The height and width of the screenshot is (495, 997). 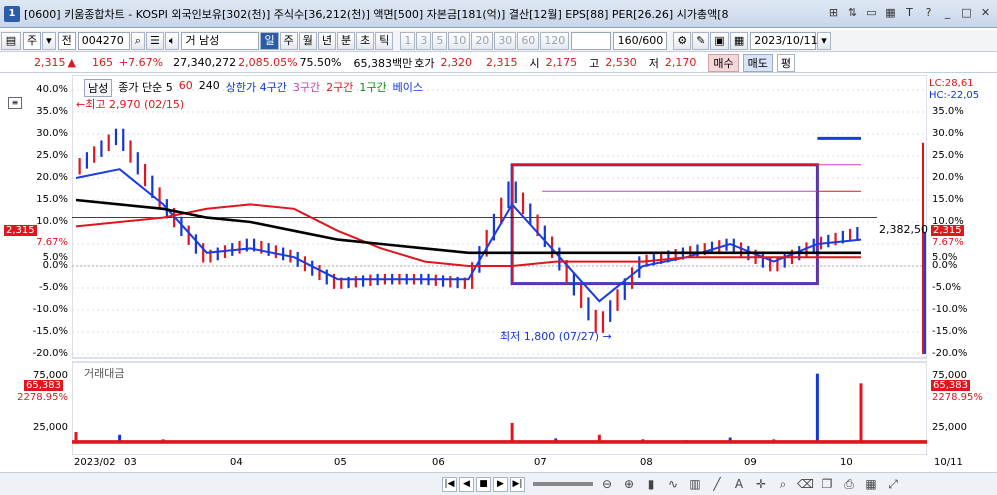 What do you see at coordinates (890, 12) in the screenshot?
I see `tile-icon: ▦` at bounding box center [890, 12].